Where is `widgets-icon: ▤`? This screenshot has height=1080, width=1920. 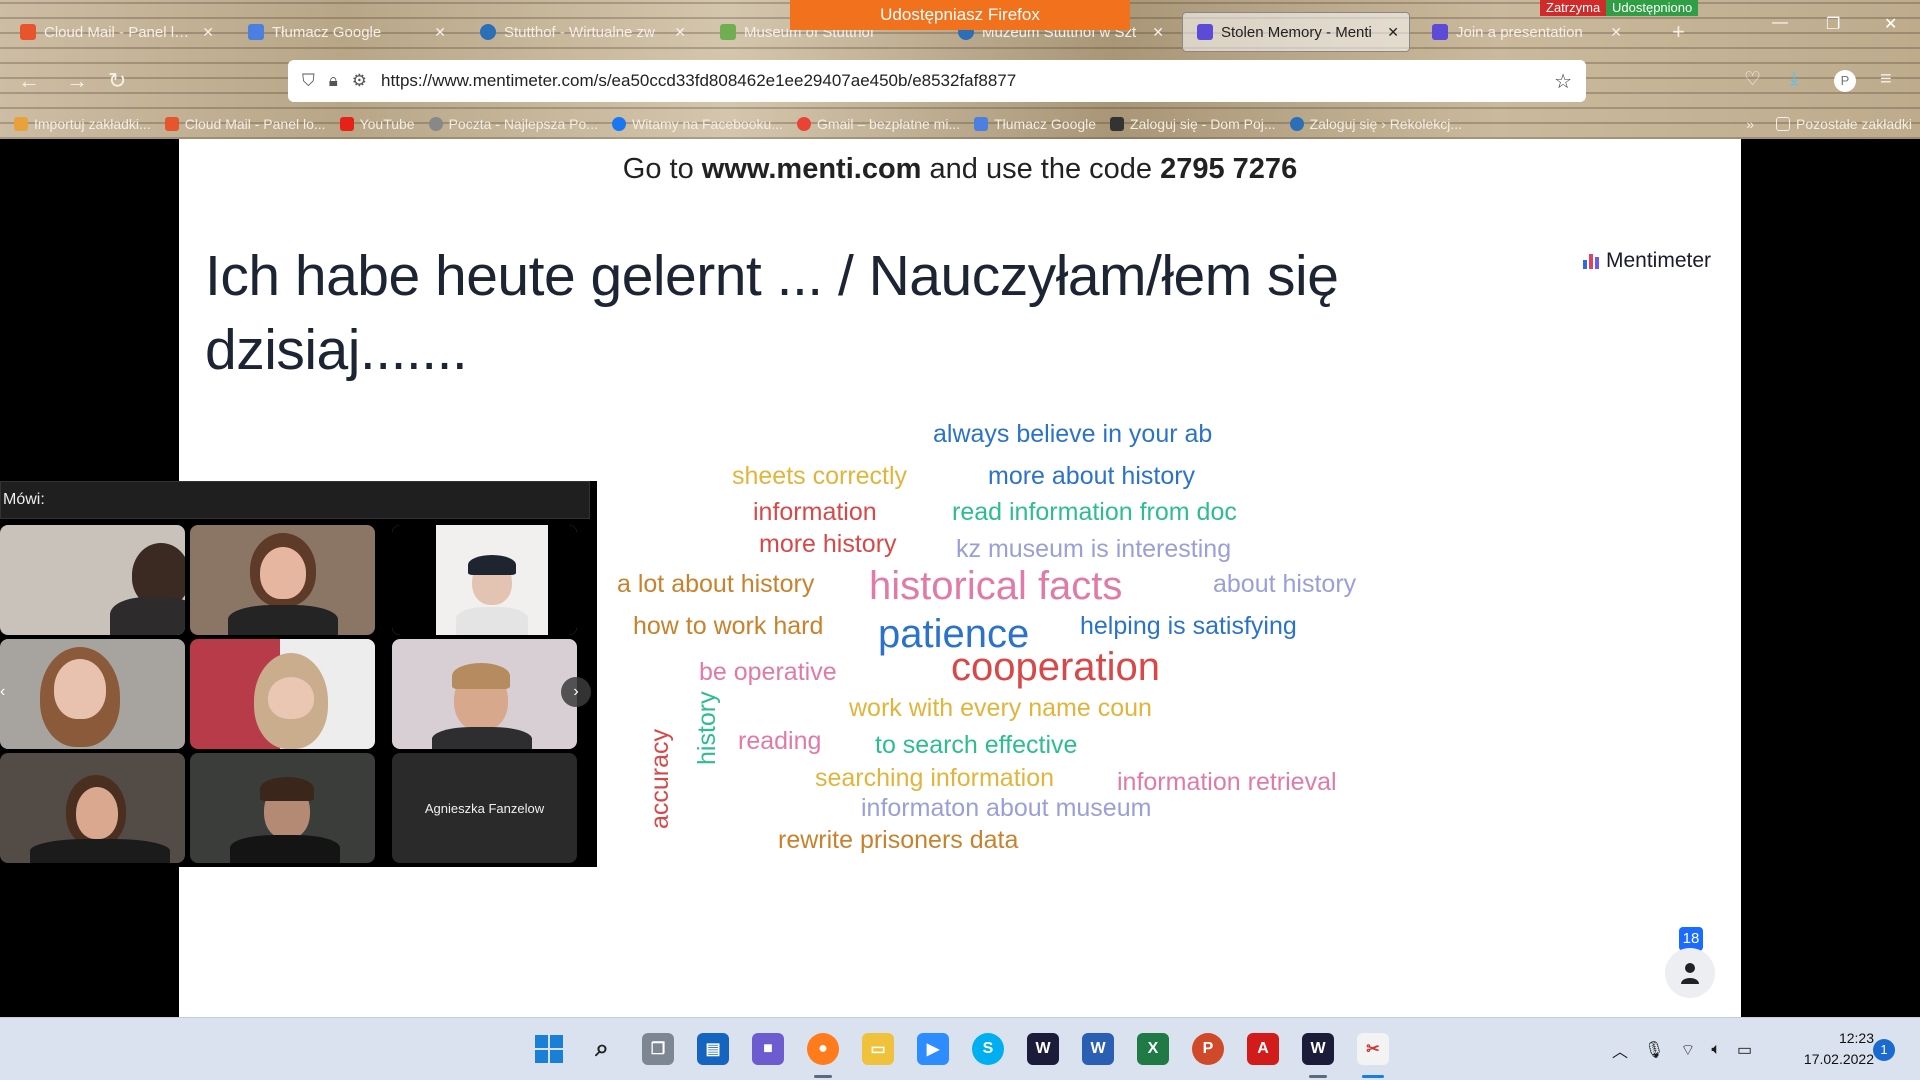 widgets-icon: ▤ is located at coordinates (713, 1049).